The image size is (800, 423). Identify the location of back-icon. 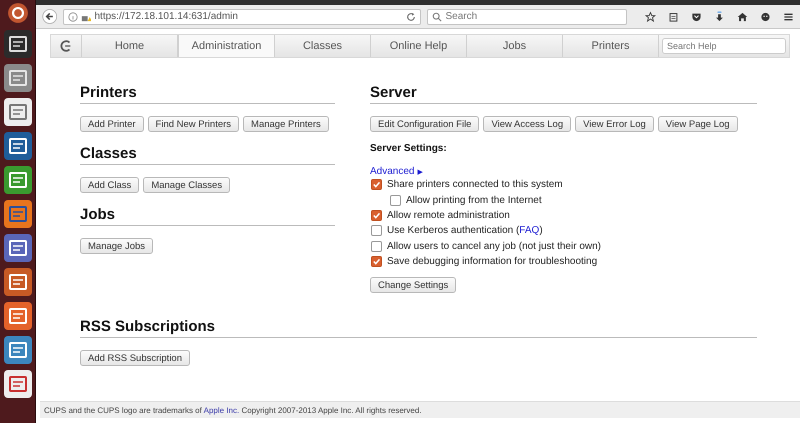
(50, 16).